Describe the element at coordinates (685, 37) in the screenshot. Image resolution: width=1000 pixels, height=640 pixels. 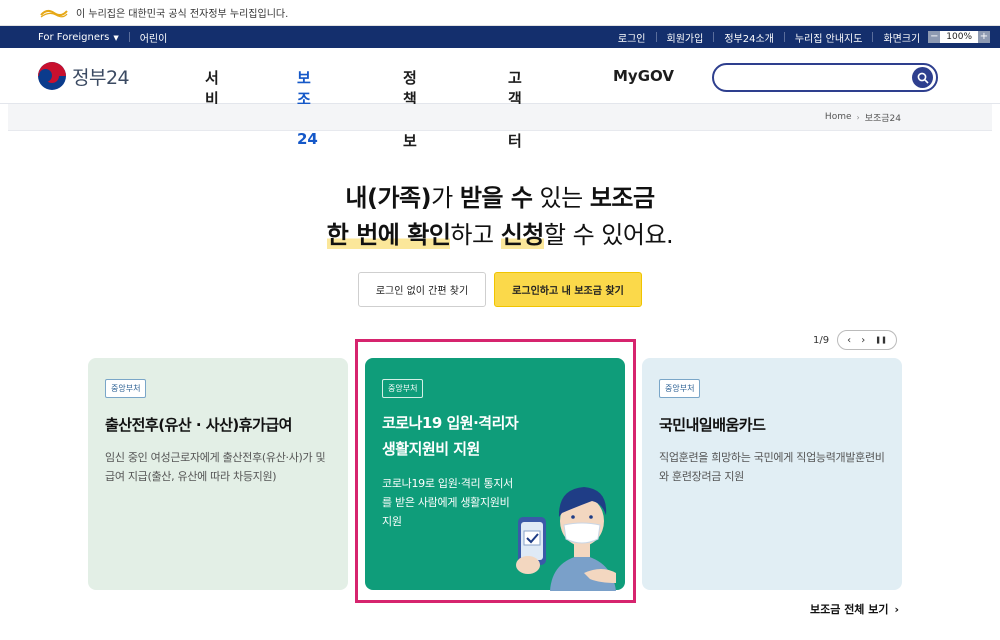
I see `signup-link: 회원가입` at that location.